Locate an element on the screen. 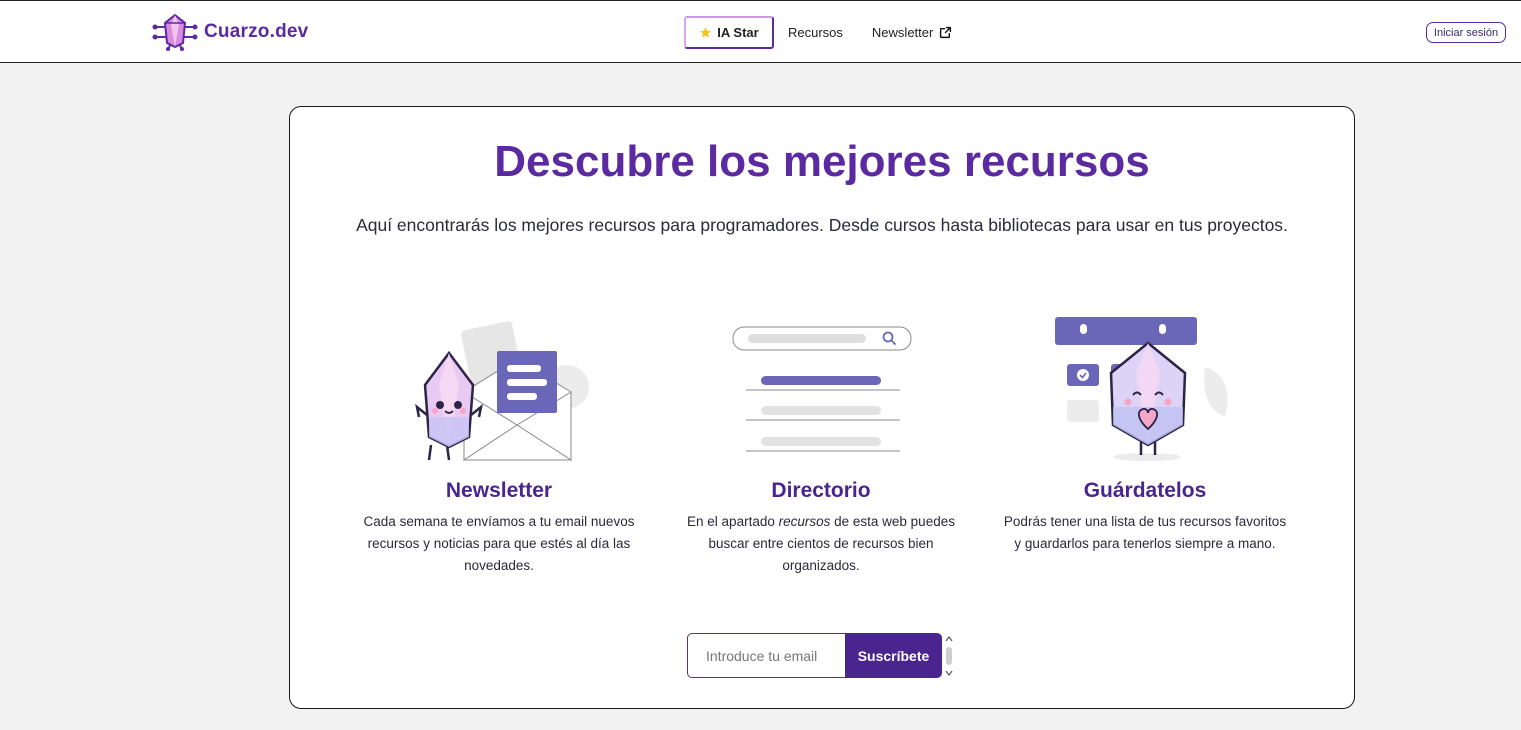 The width and height of the screenshot is (1521, 730). nav-link-newsletter: Newsletter is located at coordinates (912, 32).